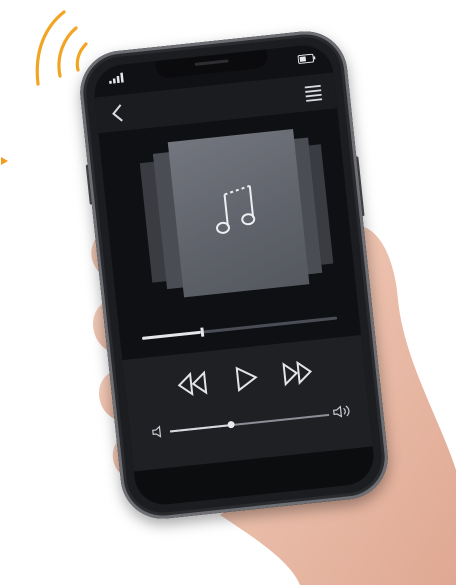 The width and height of the screenshot is (456, 585). What do you see at coordinates (211, 62) in the screenshot?
I see `earpiece-speaker` at bounding box center [211, 62].